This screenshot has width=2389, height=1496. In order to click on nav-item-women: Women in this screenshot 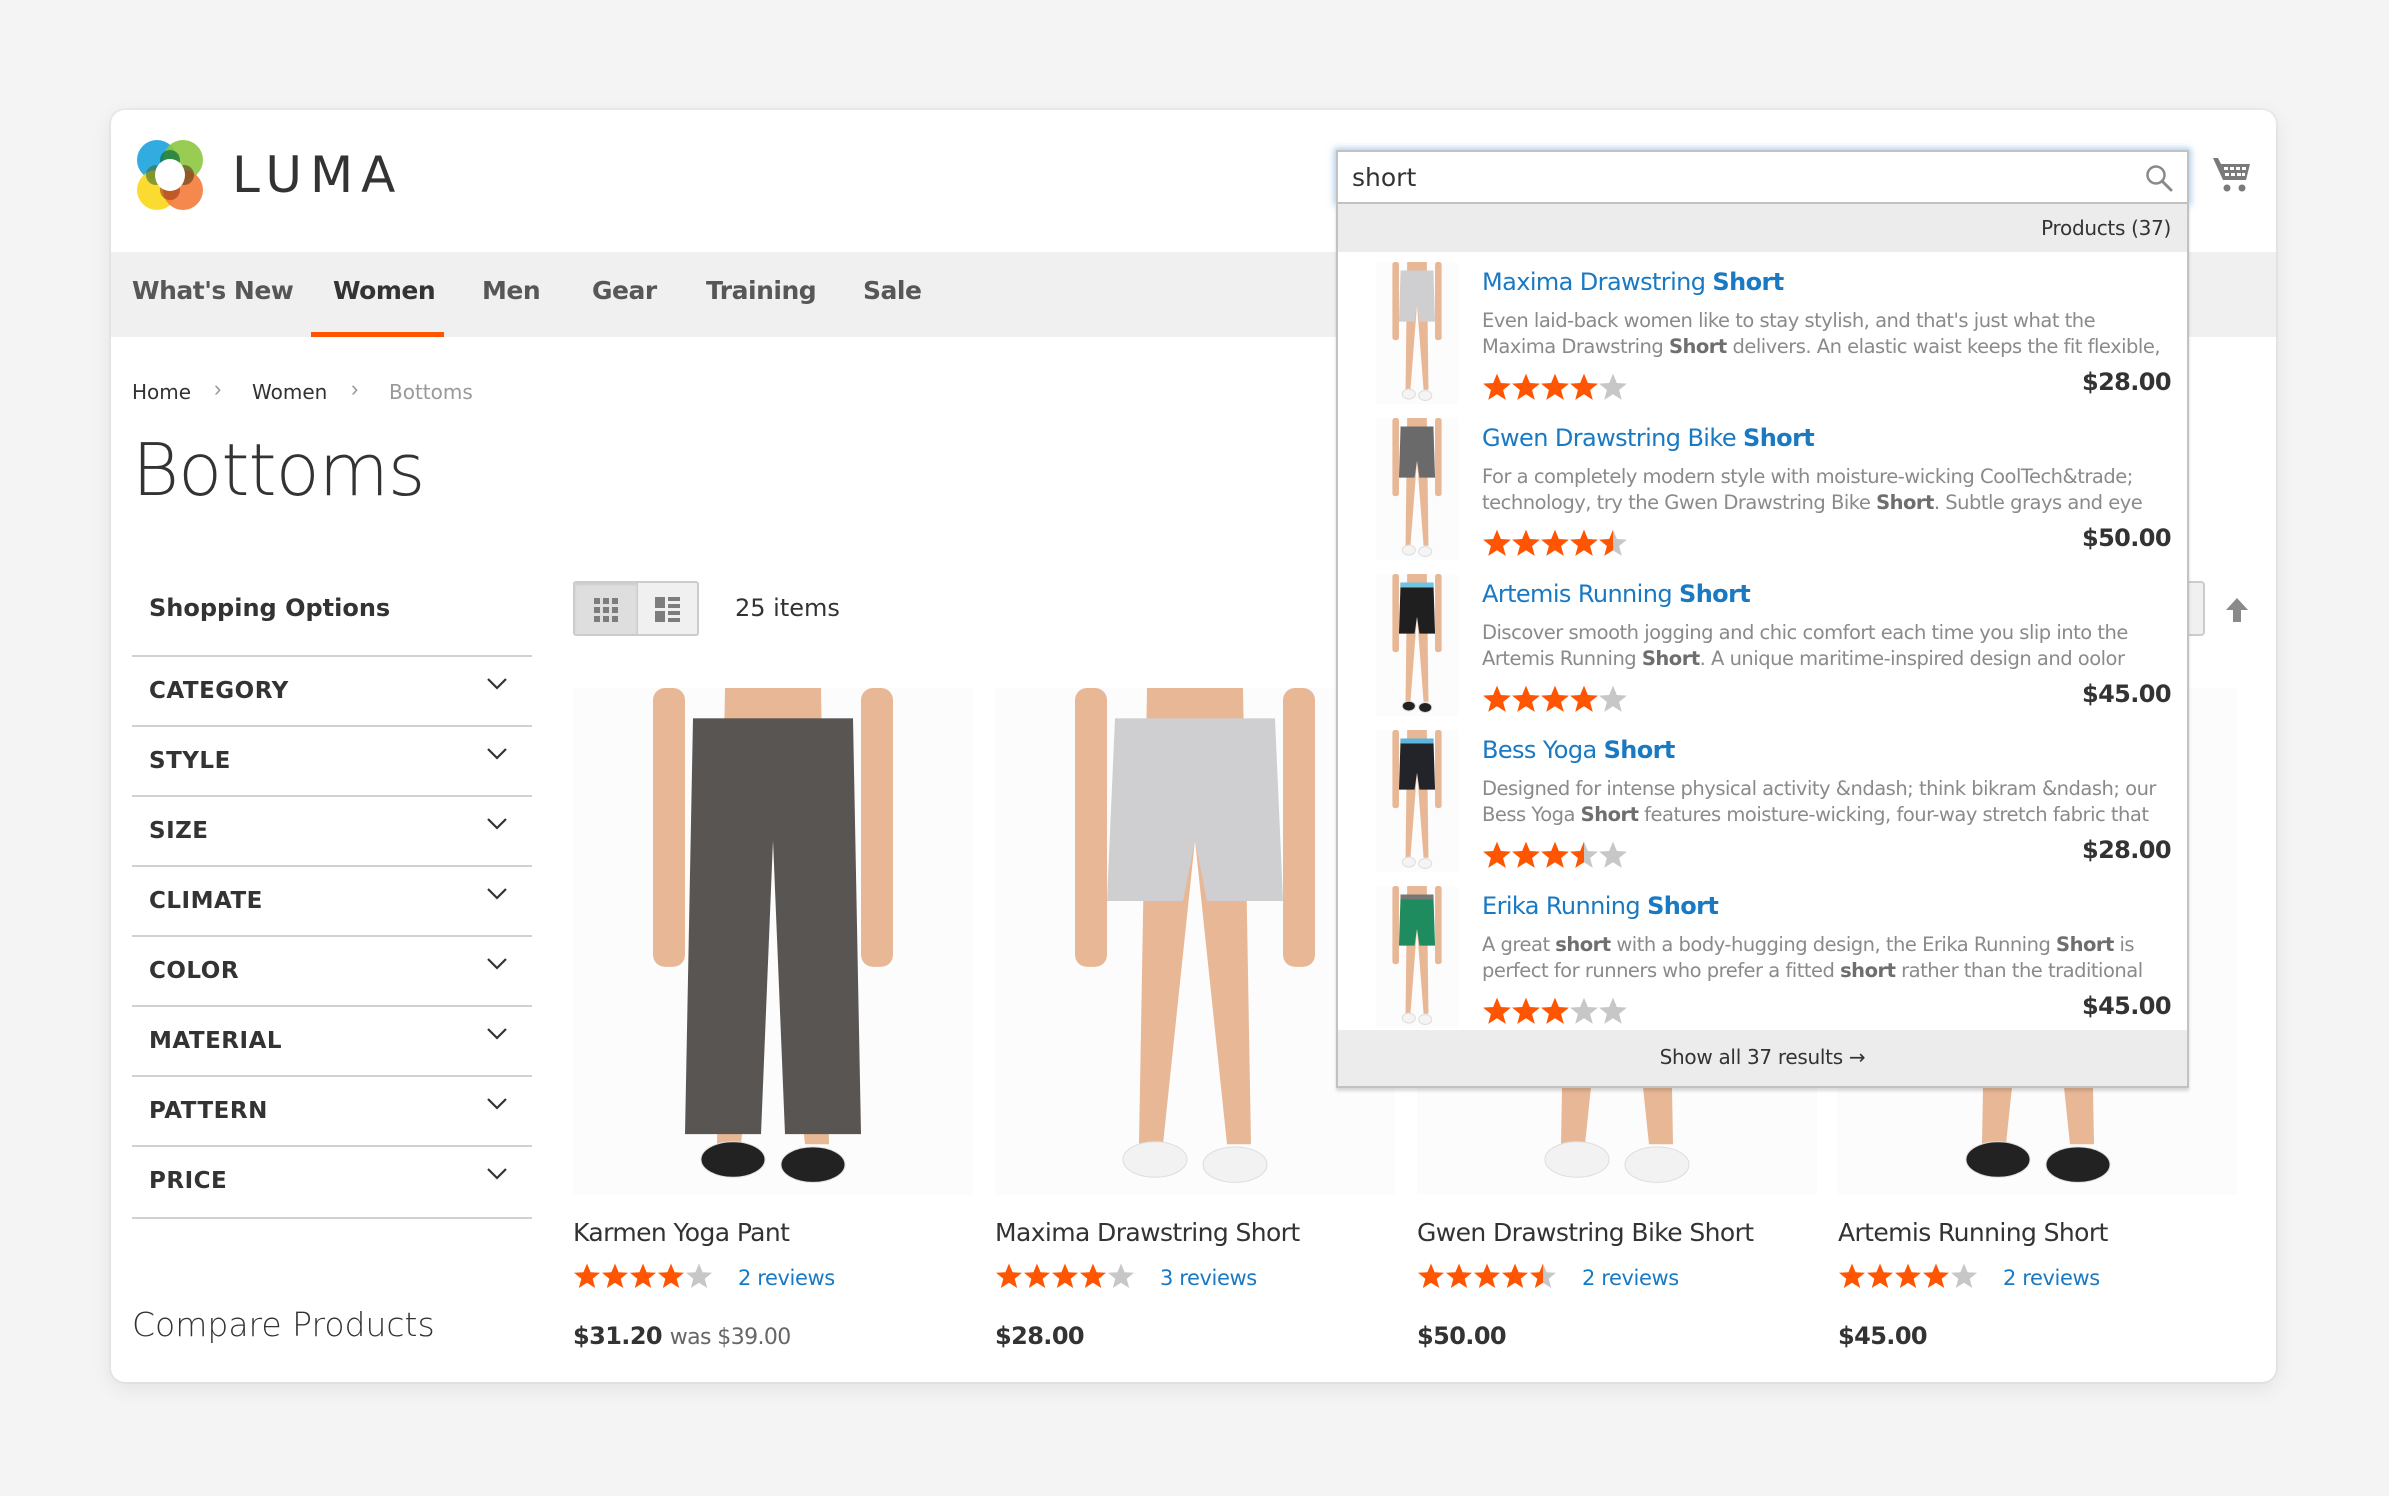, I will do `click(384, 290)`.